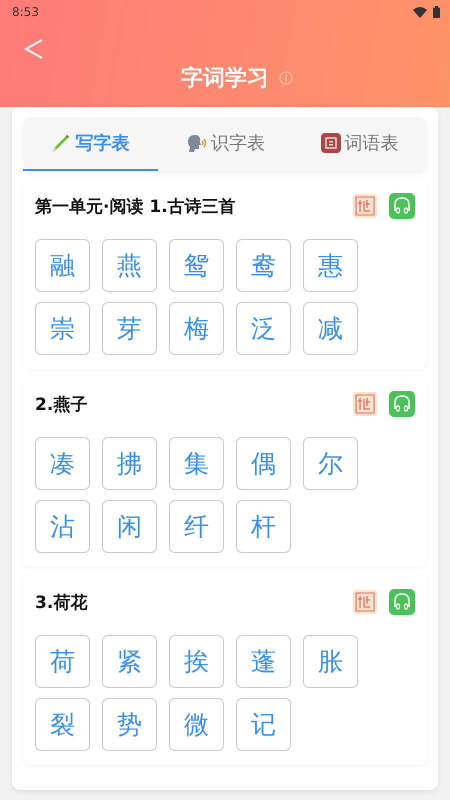  I want to click on character-tile: 梅, so click(196, 328).